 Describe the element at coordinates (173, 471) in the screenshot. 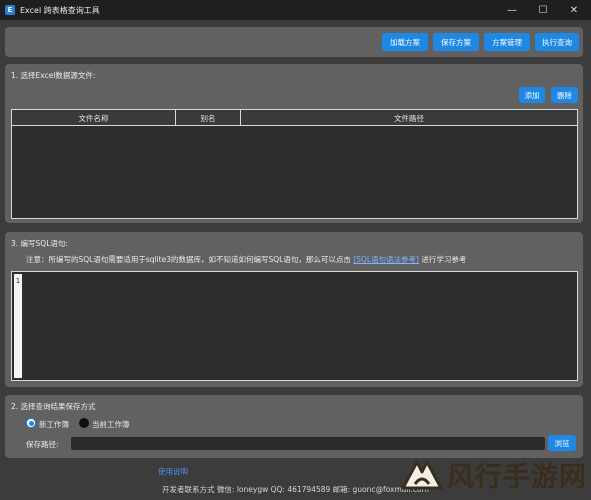

I see `usage-instructions-link: 使用说明` at that location.